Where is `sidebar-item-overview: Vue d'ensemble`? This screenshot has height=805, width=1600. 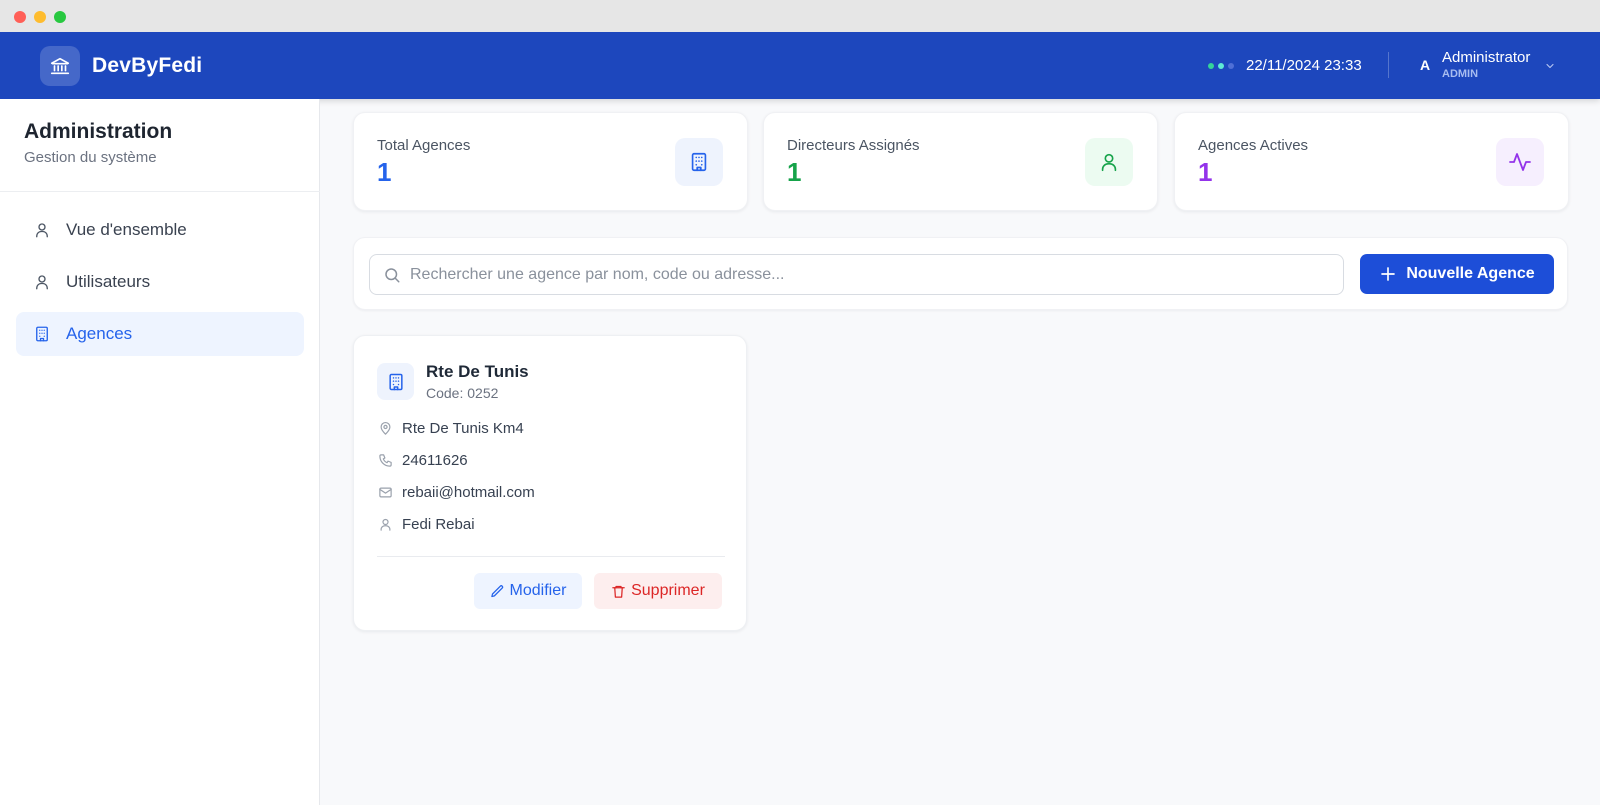
sidebar-item-overview: Vue d'ensemble is located at coordinates (160, 230).